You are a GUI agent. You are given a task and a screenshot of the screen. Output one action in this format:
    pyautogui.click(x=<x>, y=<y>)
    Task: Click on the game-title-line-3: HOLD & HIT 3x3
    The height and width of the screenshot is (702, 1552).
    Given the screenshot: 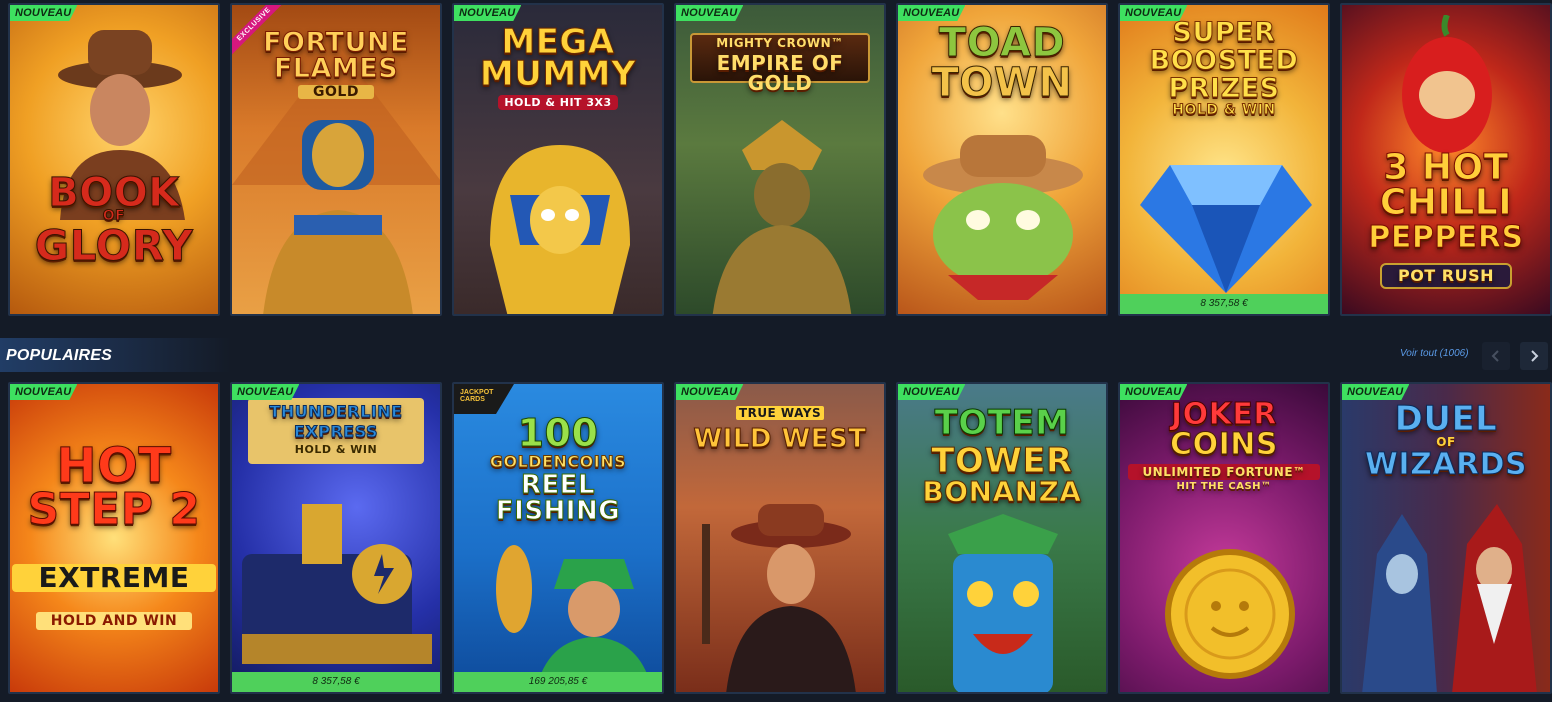 What is the action you would take?
    pyautogui.click(x=558, y=102)
    